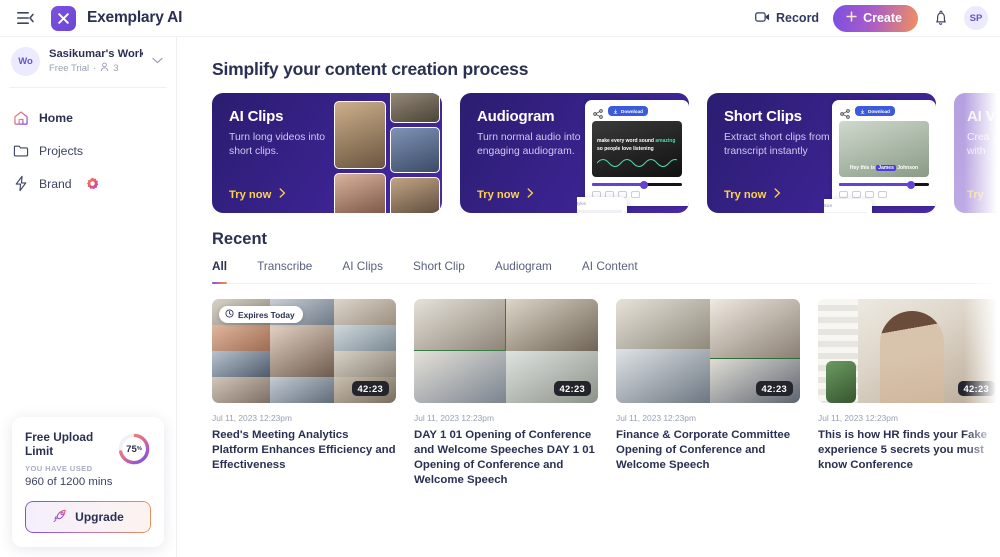  What do you see at coordinates (104, 68) in the screenshot?
I see `person-icon` at bounding box center [104, 68].